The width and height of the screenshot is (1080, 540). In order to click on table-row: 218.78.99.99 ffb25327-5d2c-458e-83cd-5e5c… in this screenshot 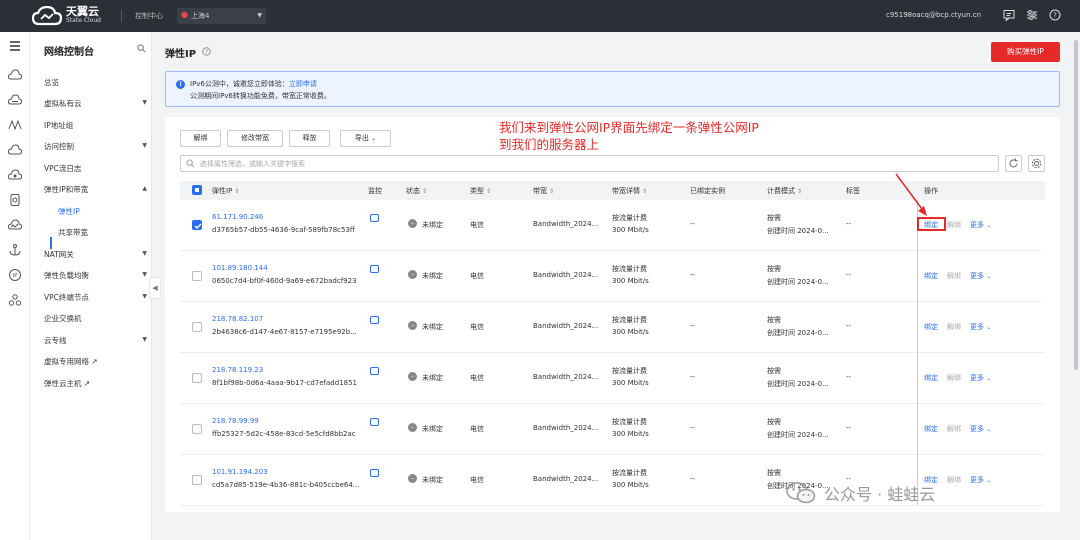, I will do `click(612, 429)`.